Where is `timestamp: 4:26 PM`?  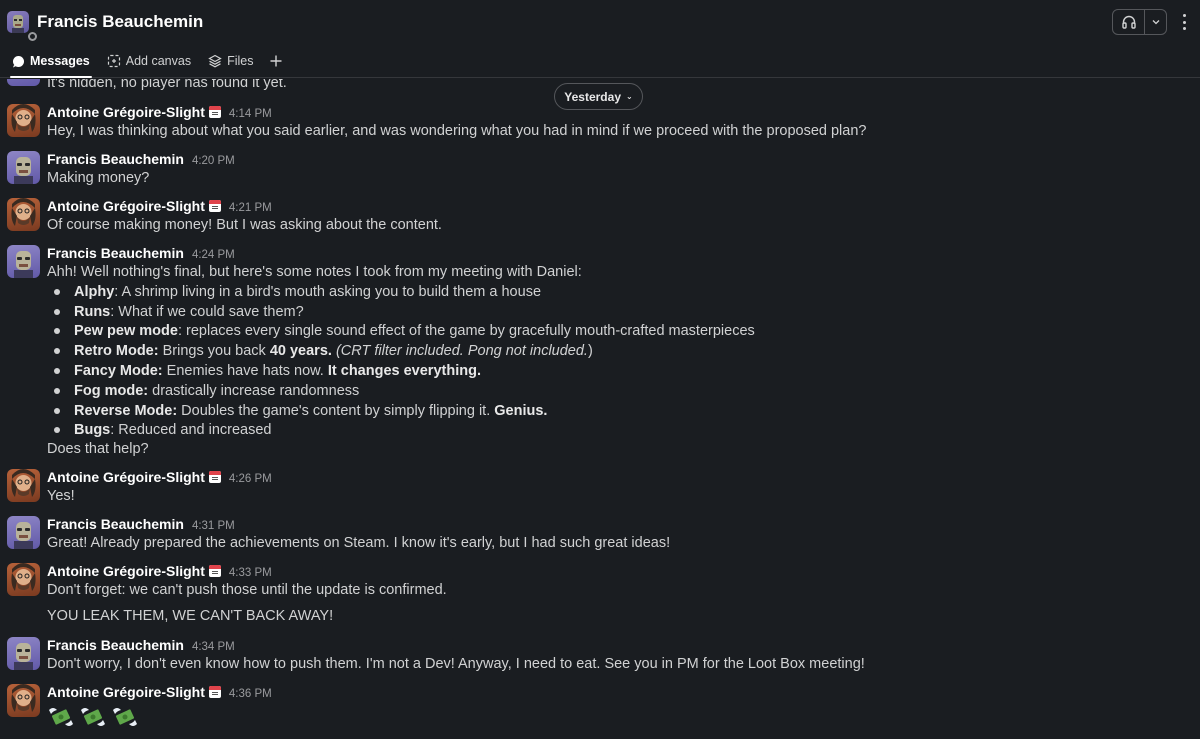
timestamp: 4:26 PM is located at coordinates (250, 479).